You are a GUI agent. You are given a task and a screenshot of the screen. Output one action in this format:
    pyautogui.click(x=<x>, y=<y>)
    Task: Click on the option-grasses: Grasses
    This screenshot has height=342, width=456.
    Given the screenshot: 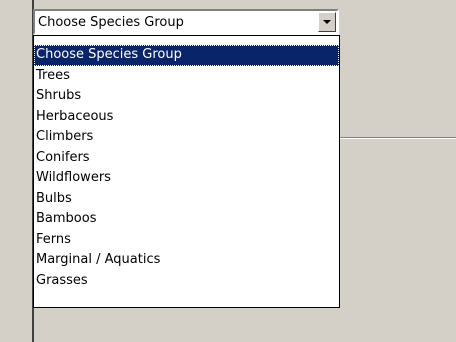 What is the action you would take?
    pyautogui.click(x=186, y=281)
    